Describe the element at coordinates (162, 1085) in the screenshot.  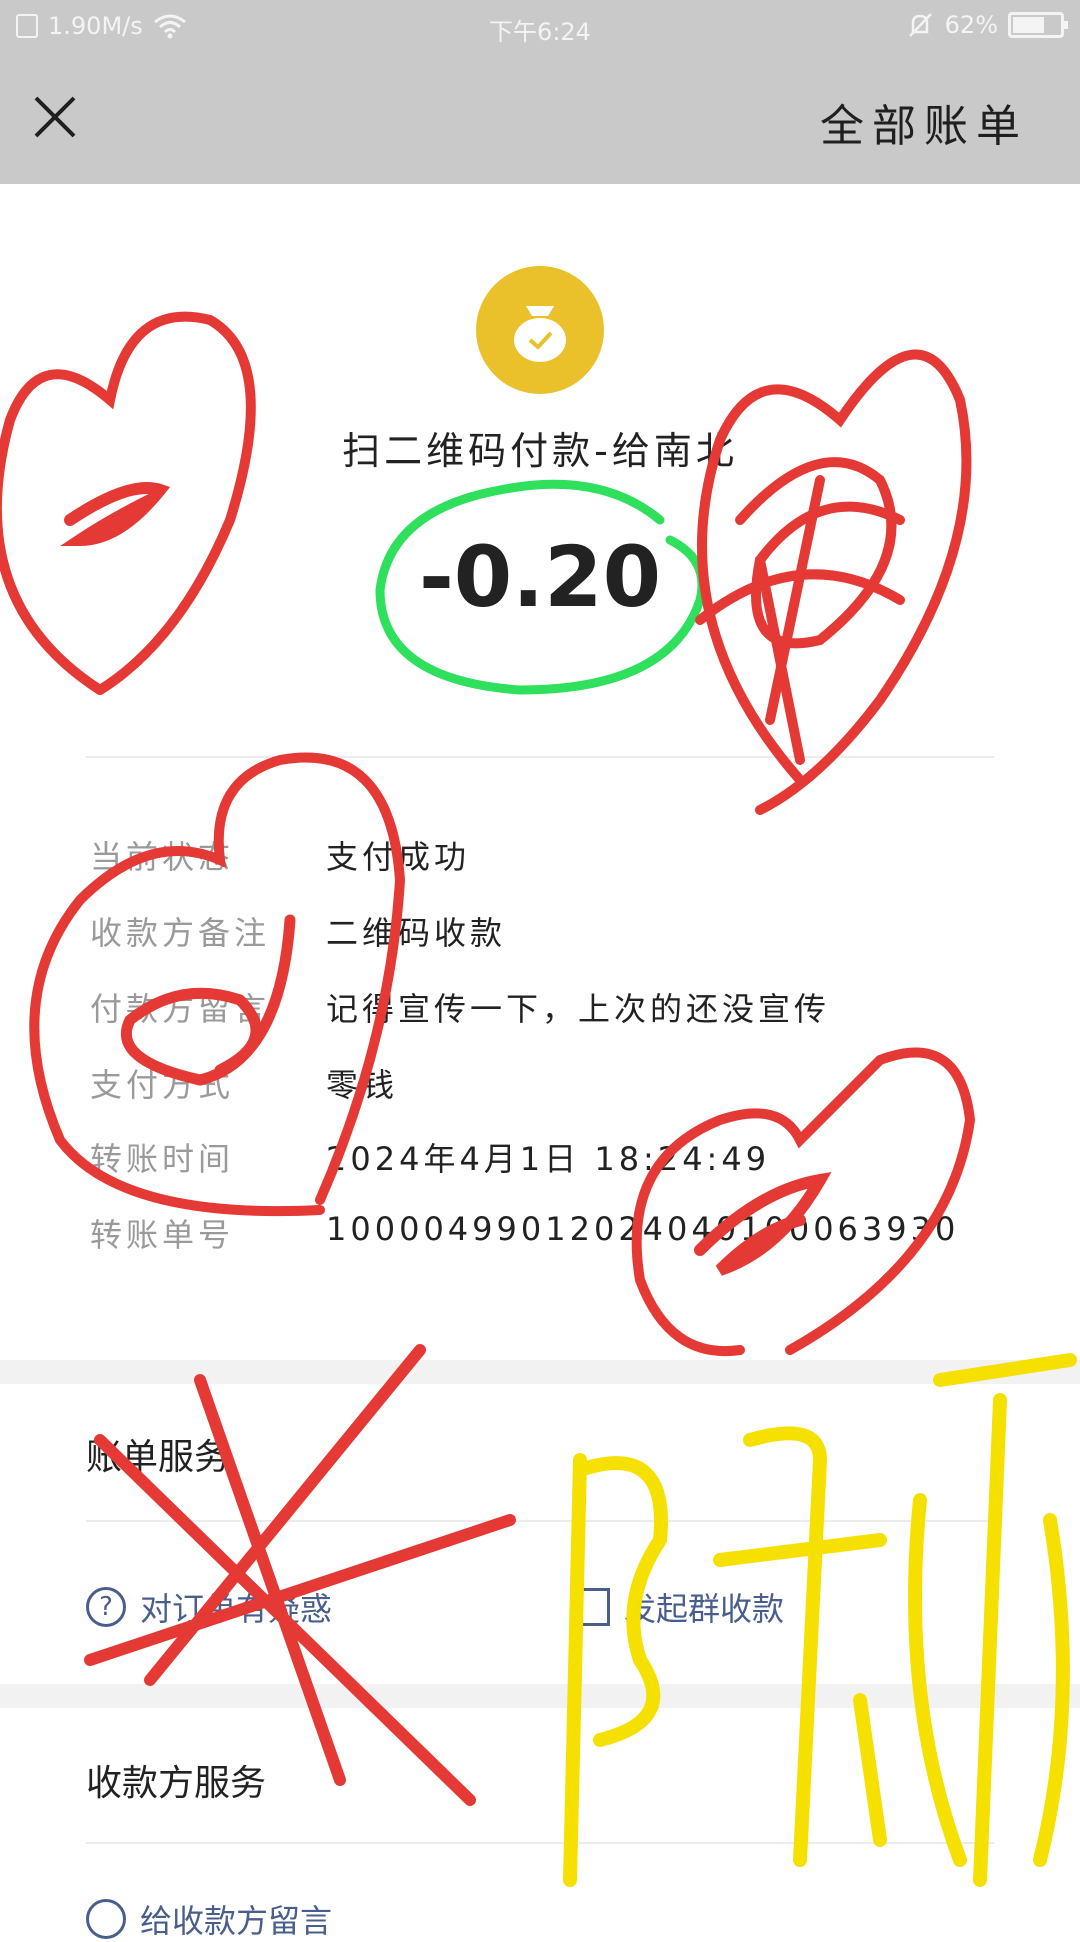
I see `detail-label: 支付方式` at that location.